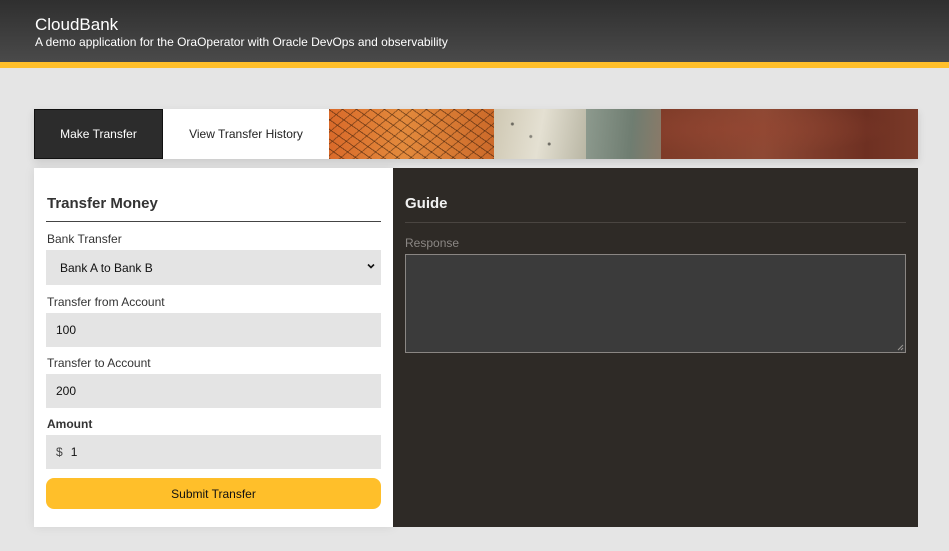 This screenshot has width=949, height=551. What do you see at coordinates (213, 221) in the screenshot?
I see `form-divider` at bounding box center [213, 221].